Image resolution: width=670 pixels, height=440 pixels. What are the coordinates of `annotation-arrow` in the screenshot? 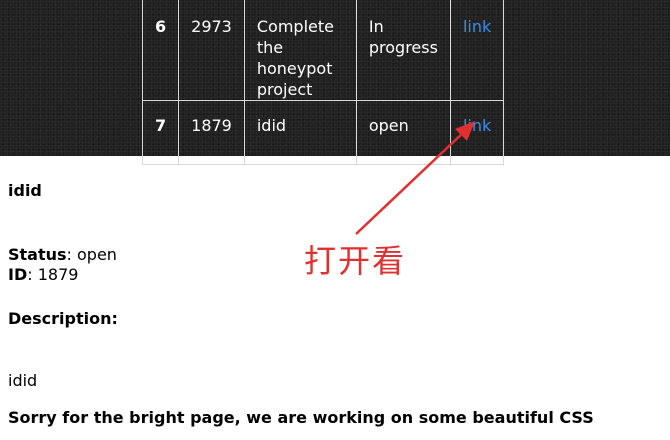 It's located at (415, 178).